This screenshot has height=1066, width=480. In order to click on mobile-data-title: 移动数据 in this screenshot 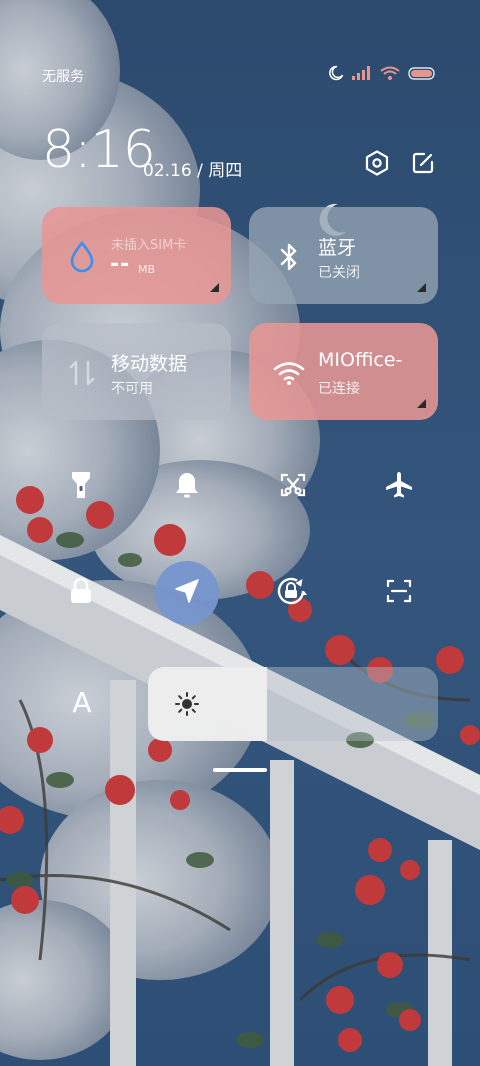, I will do `click(149, 364)`.